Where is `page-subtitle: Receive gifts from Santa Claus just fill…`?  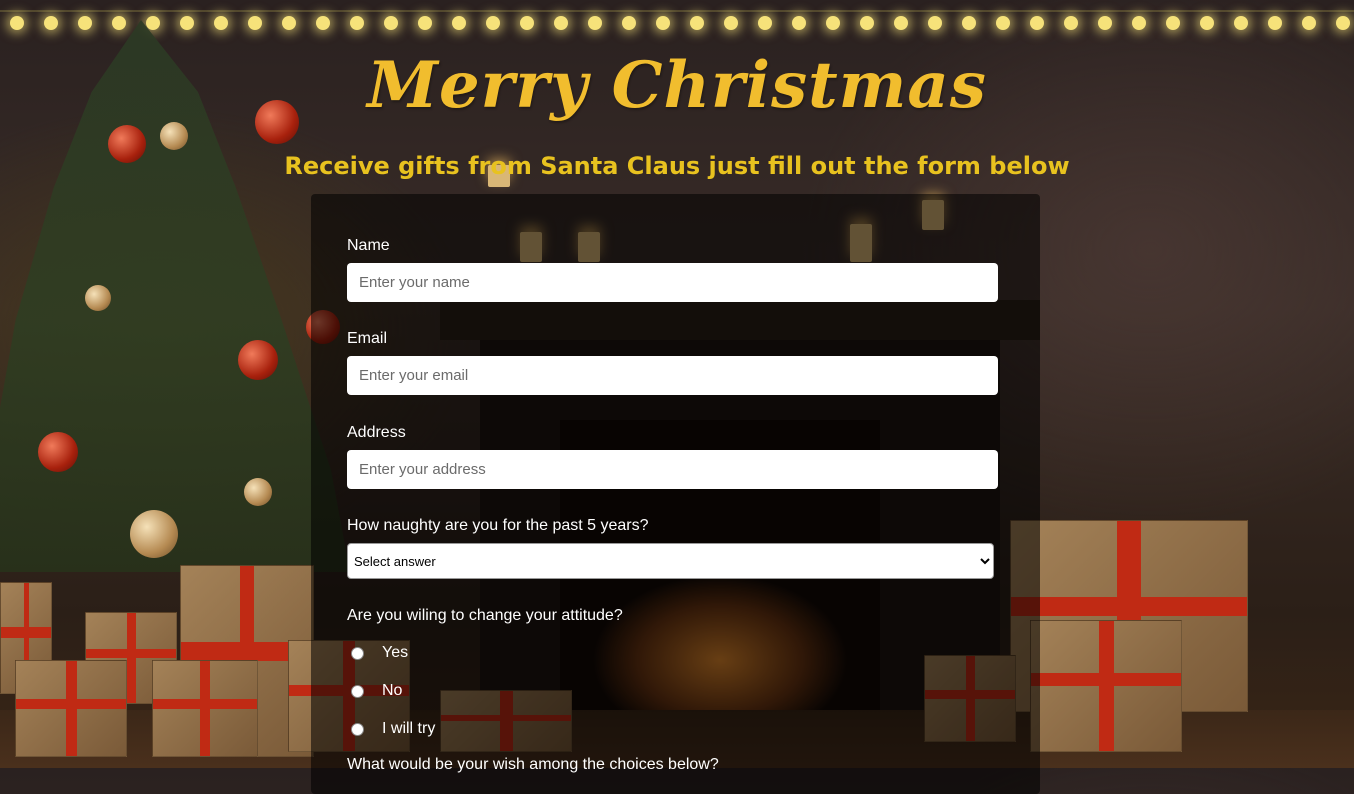
page-subtitle: Receive gifts from Santa Claus just fill… is located at coordinates (677, 166).